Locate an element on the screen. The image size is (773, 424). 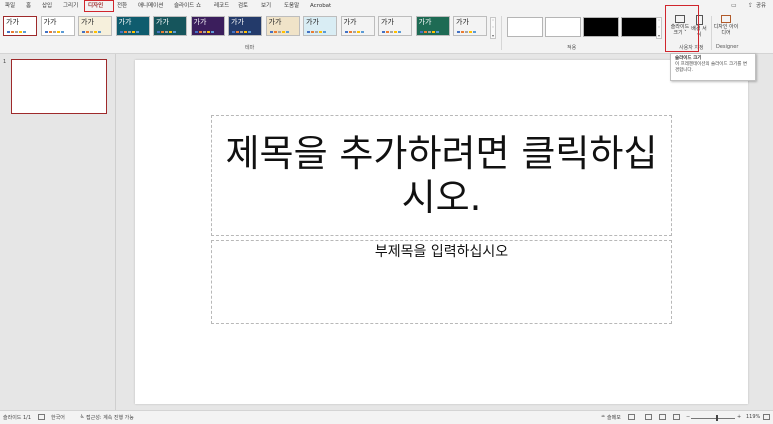
slide-thumbnail-pane: 1 is located at coordinates (58, 232).